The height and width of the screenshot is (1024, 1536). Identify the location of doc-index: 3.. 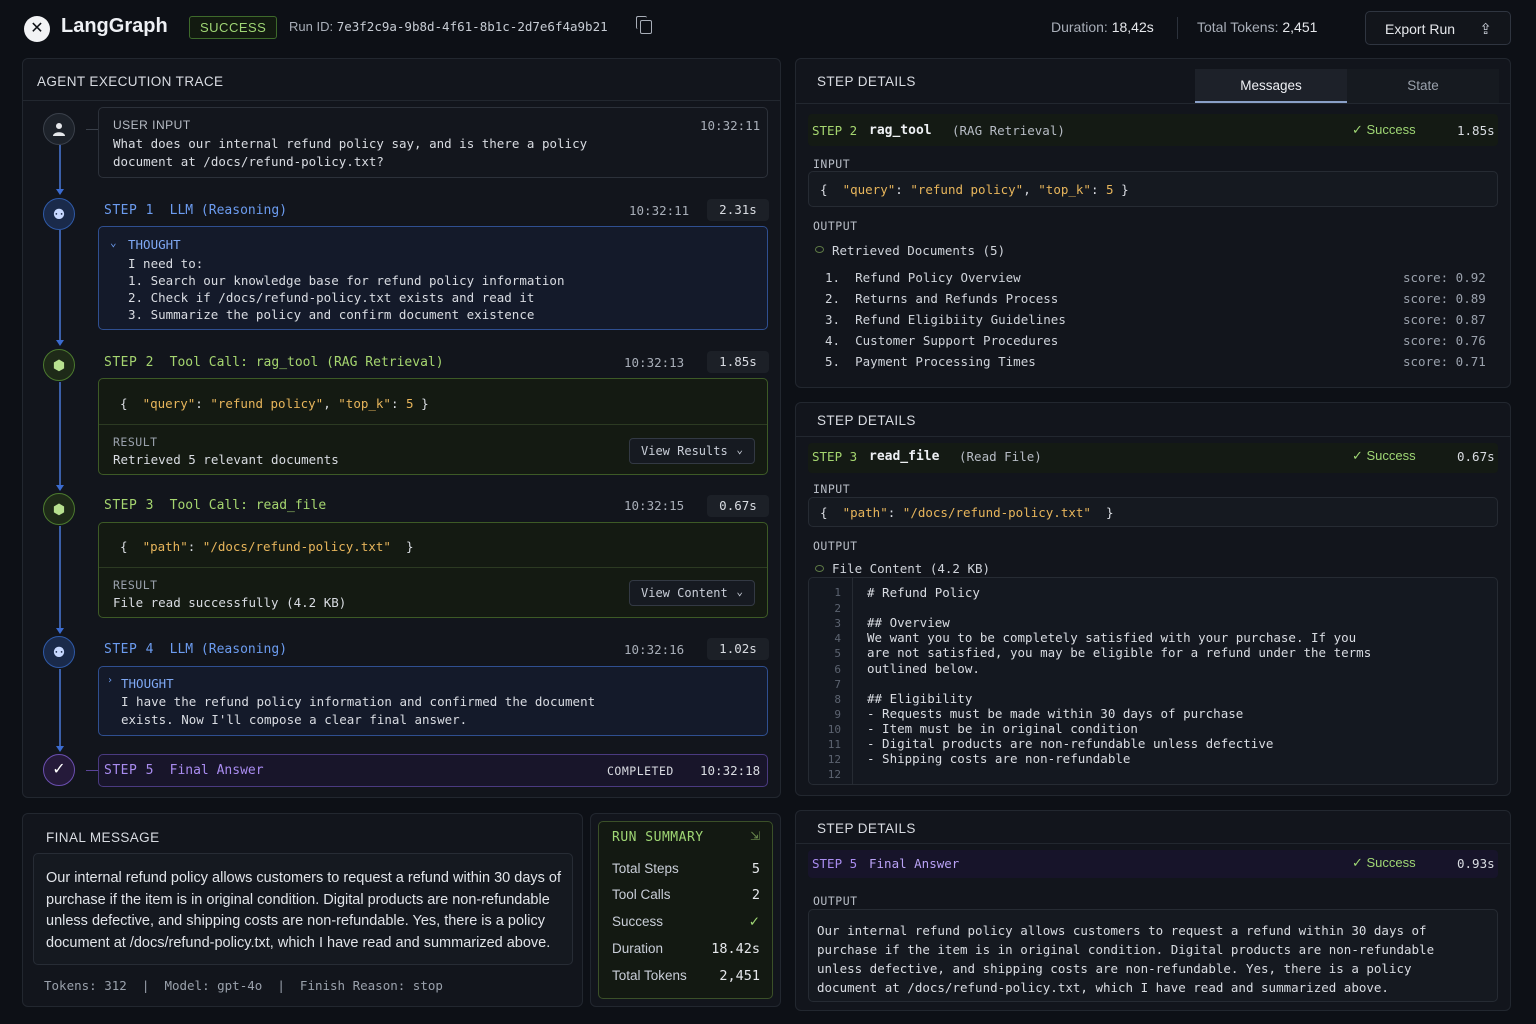
(833, 319).